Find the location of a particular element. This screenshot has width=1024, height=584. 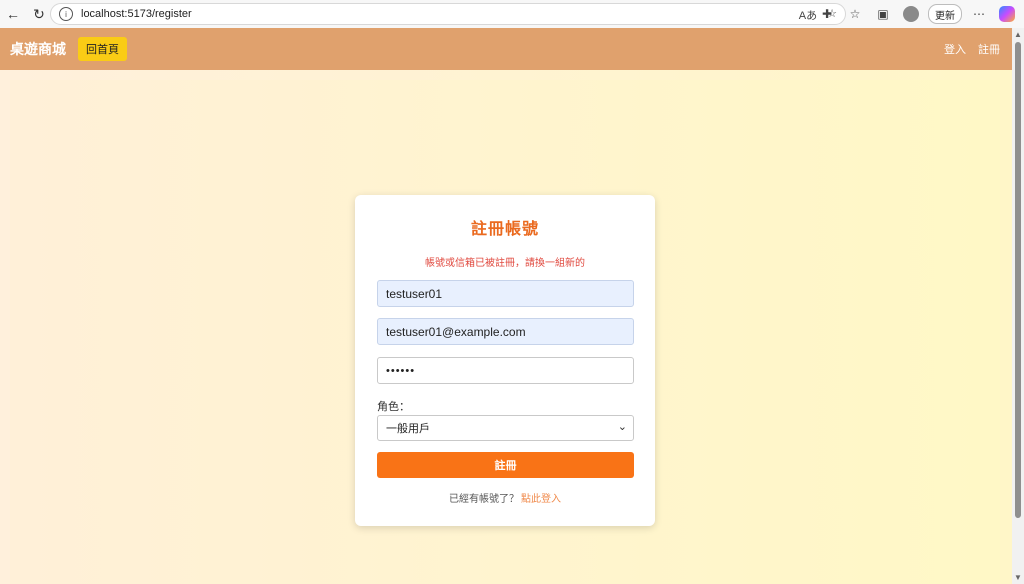

password-input: •••••• is located at coordinates (505, 370).